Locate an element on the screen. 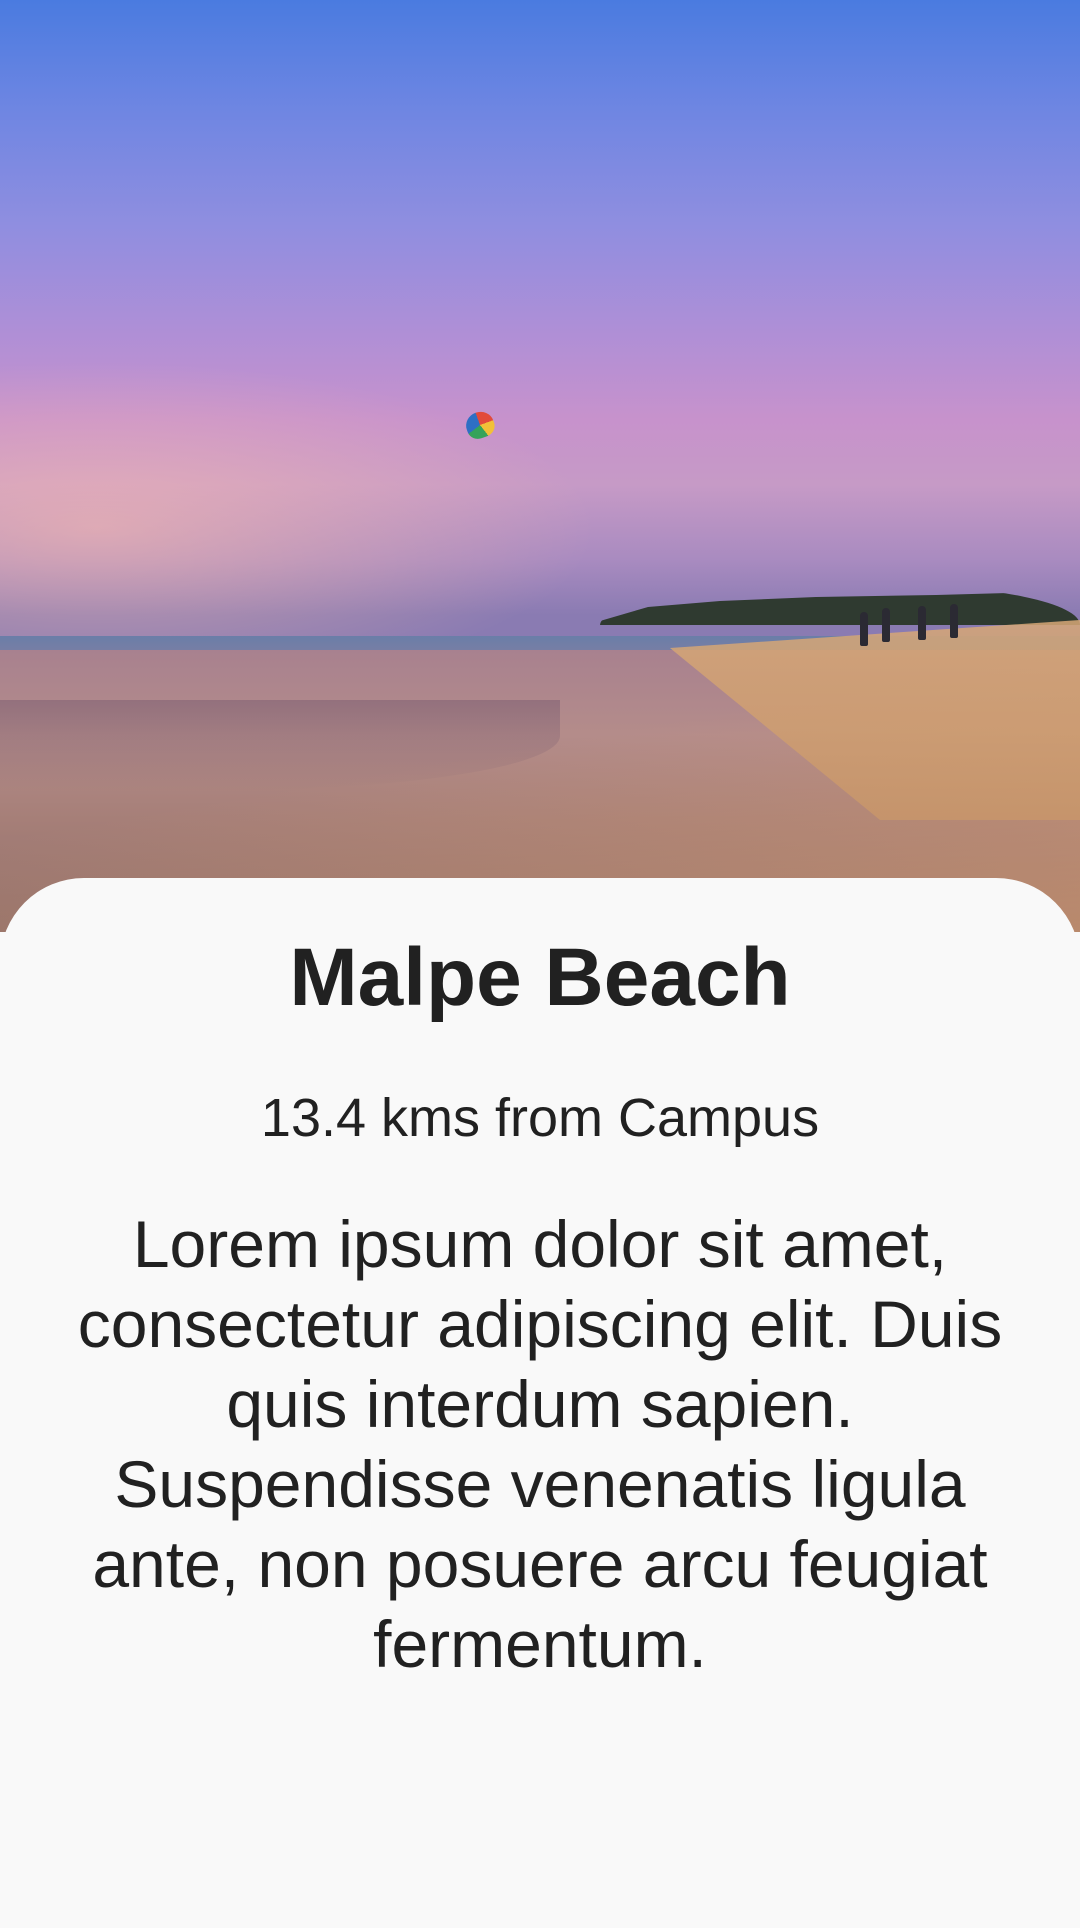  treeline is located at coordinates (840, 608).